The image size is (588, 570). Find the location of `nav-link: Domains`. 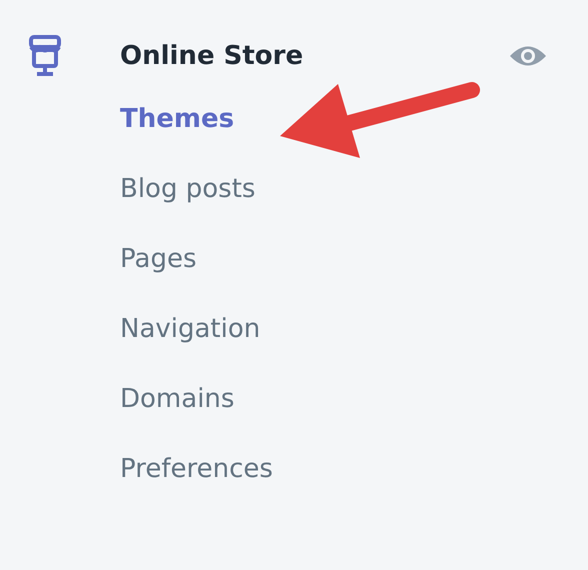

nav-link: Domains is located at coordinates (177, 399).